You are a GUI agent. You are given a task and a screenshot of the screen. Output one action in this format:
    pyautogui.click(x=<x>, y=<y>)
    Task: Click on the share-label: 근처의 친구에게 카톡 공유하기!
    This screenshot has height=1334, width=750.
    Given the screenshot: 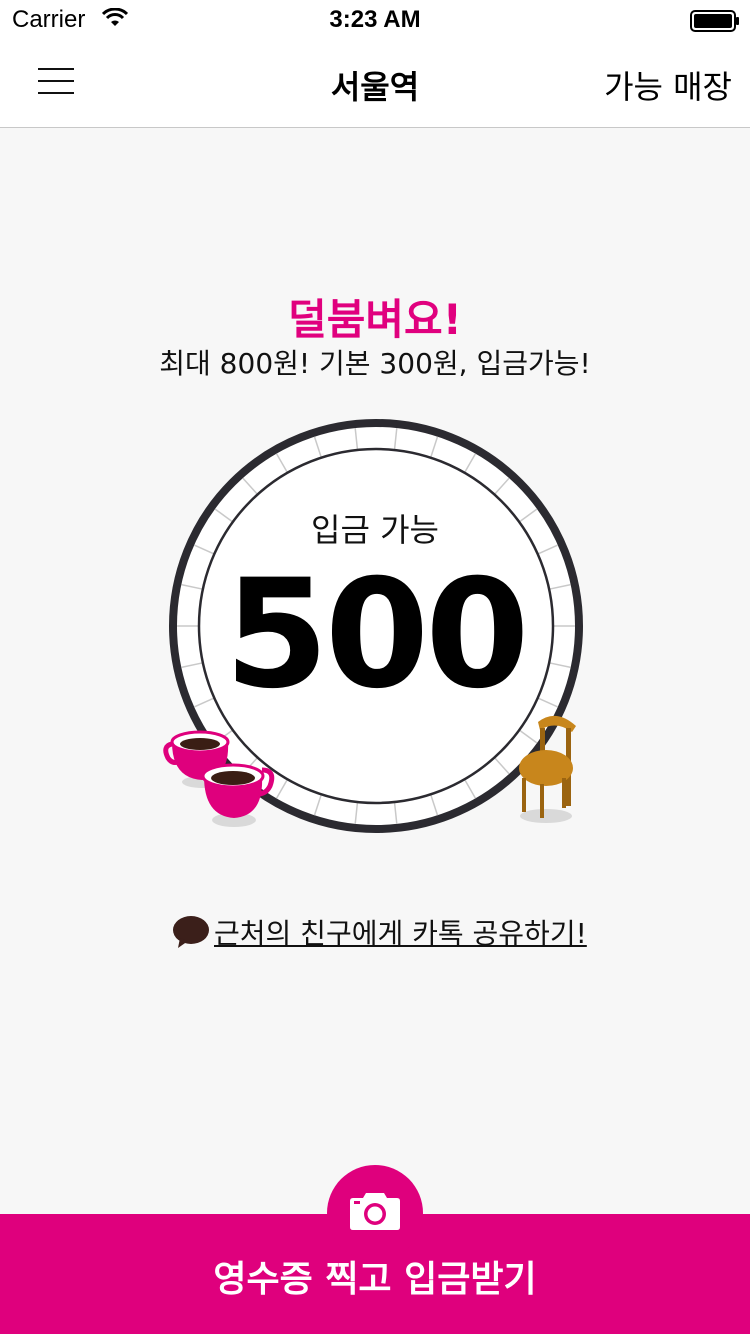 What is the action you would take?
    pyautogui.click(x=400, y=933)
    